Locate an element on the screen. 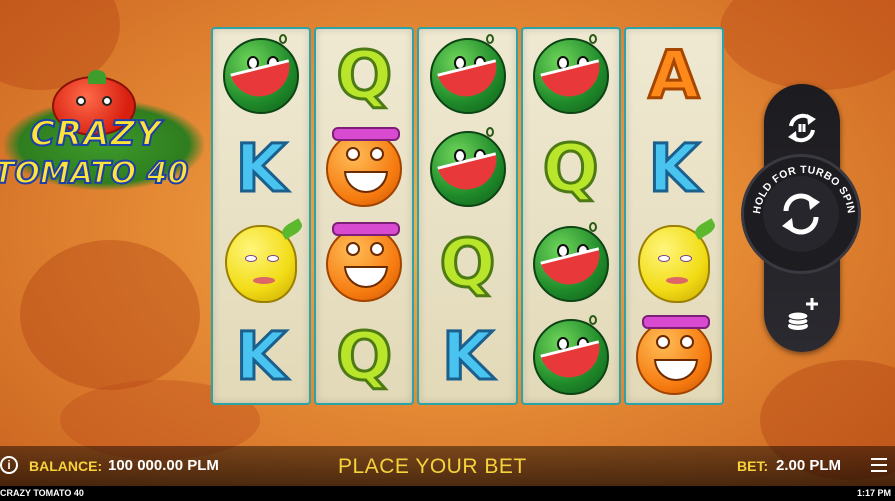 Image resolution: width=895 pixels, height=501 pixels. status-bar: CRAZY TOMATO 40 1:17 PM is located at coordinates (447, 493).